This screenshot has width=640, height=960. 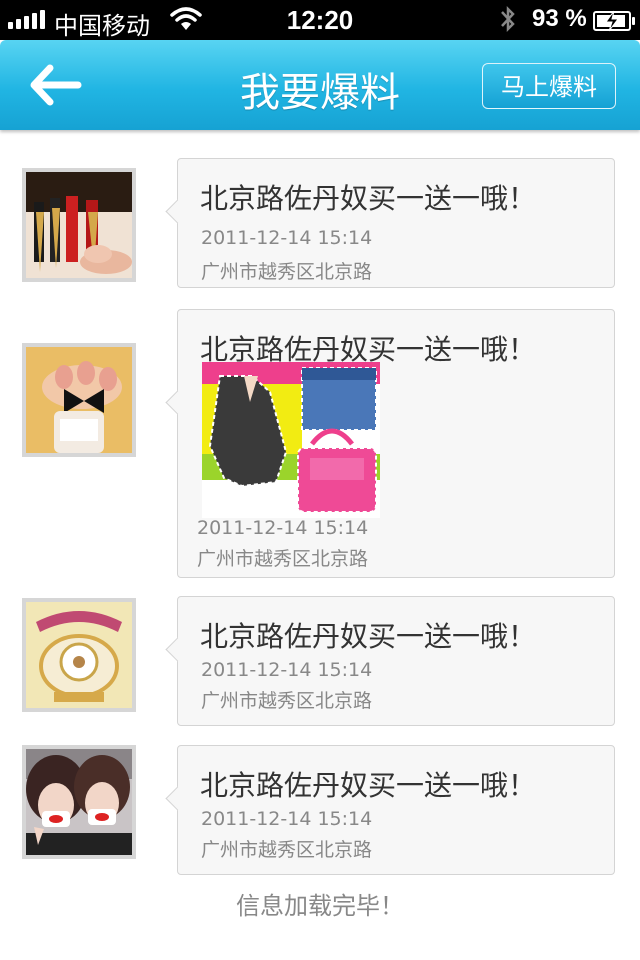 I want to click on telephone-photo, so click(x=79, y=655).